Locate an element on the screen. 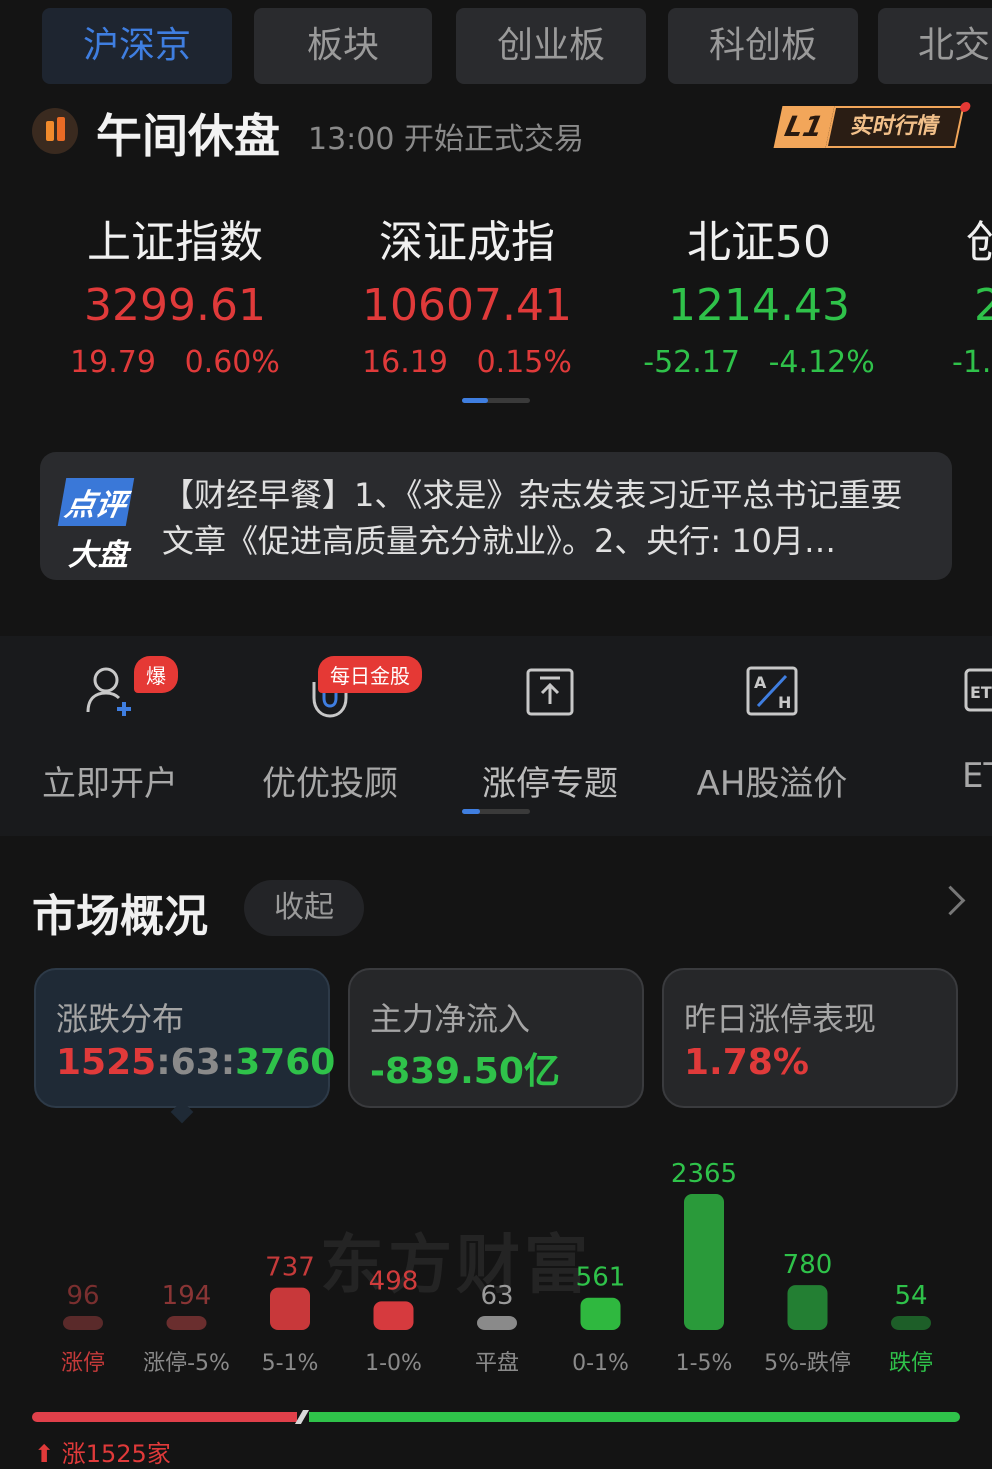 This screenshot has width=992, height=1469. logo-bottom-text: 大盘 is located at coordinates (98, 555).